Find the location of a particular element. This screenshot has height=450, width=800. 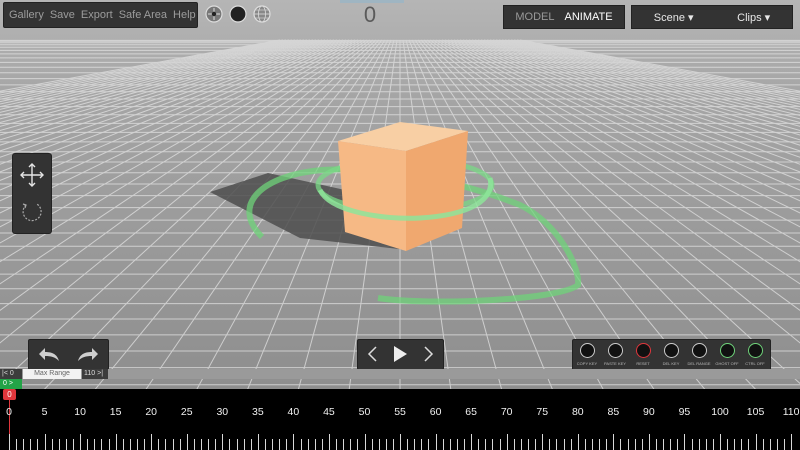

menu-export: Export is located at coordinates (97, 15).